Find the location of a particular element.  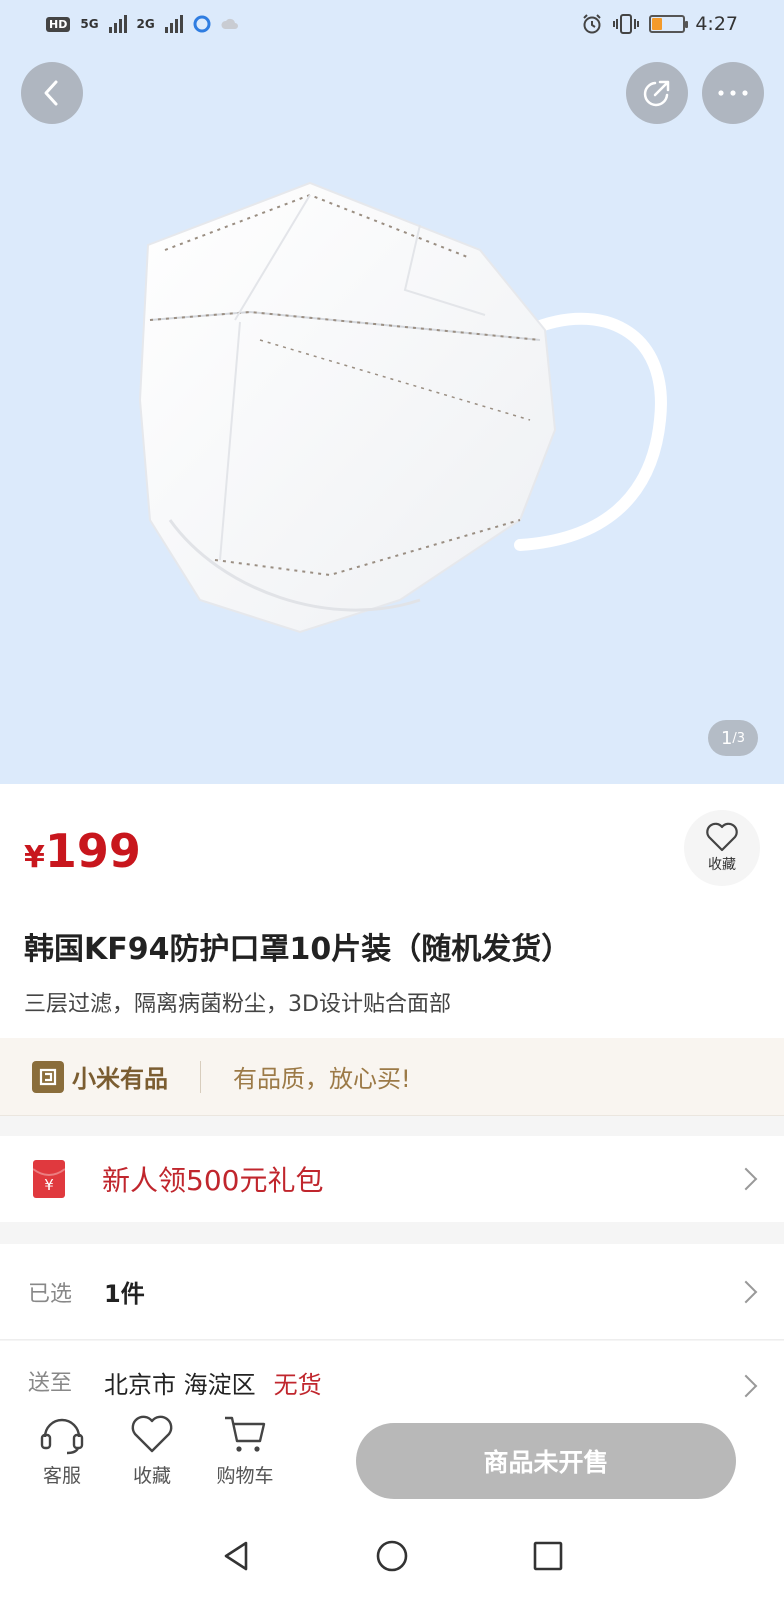

product-title: 韩国KF94防护口罩10片装（随机发货） is located at coordinates (298, 949).